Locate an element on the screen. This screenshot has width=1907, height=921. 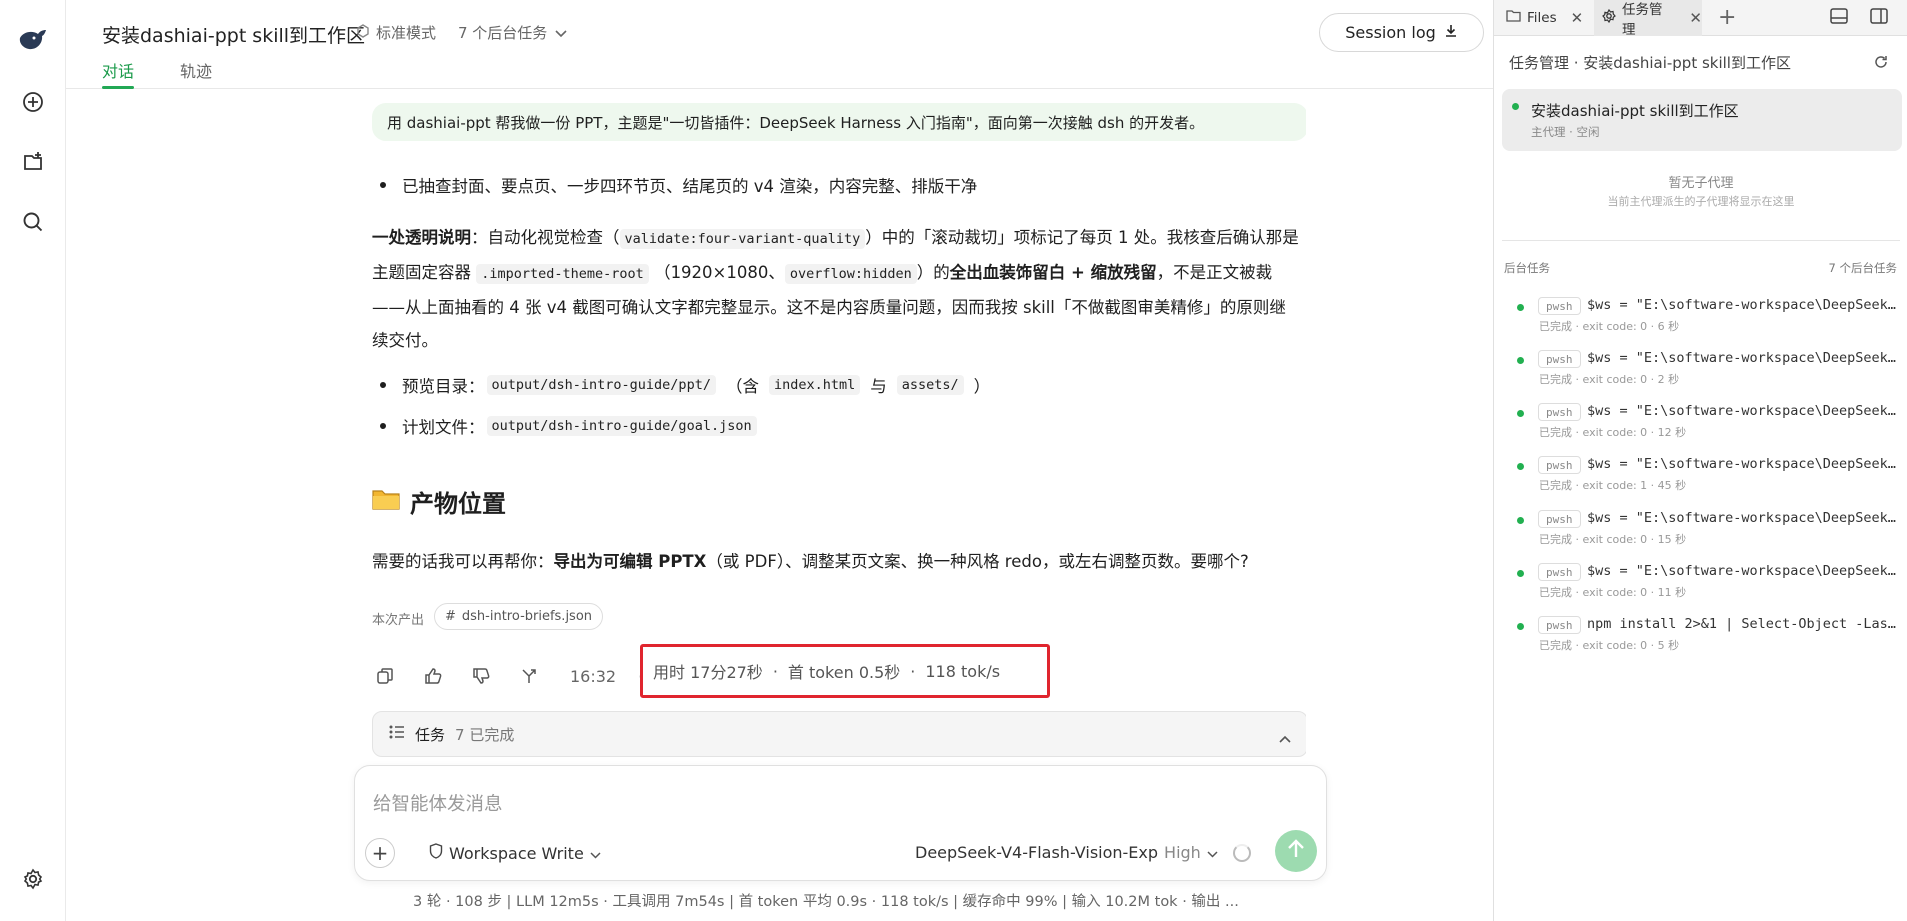
tab-task-manager: 任务管理 ✕ is located at coordinates (1648, 19).